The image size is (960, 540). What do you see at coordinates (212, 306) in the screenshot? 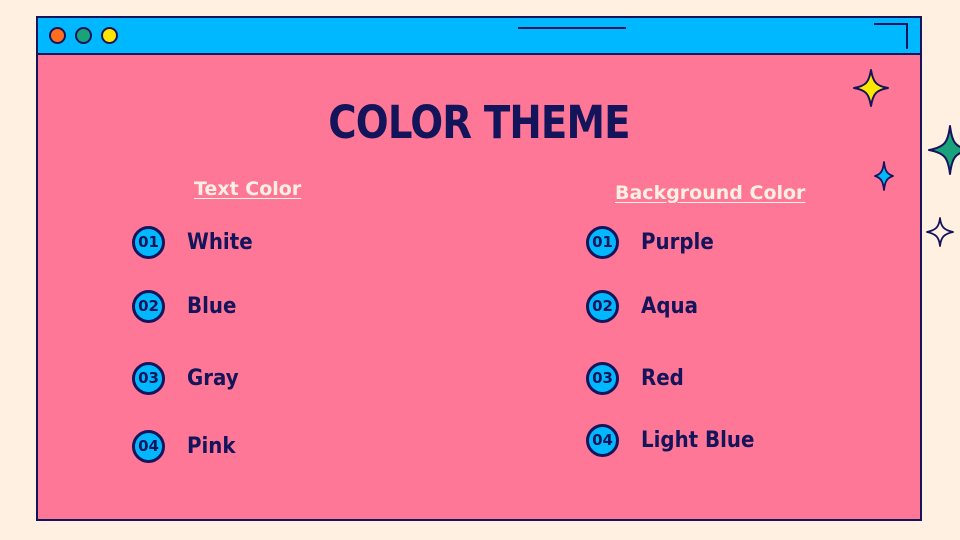
I see `item-label: Blue` at bounding box center [212, 306].